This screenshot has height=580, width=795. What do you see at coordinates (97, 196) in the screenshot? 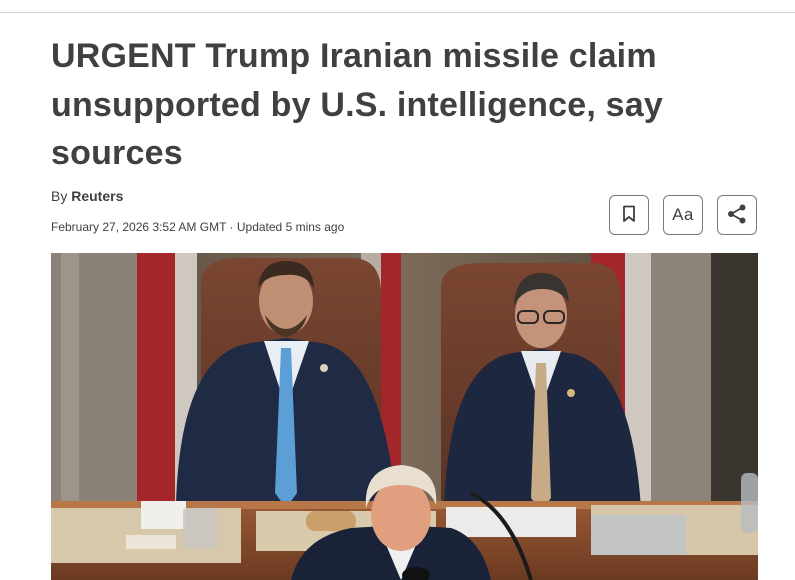
I see `author-link: Reuters` at bounding box center [97, 196].